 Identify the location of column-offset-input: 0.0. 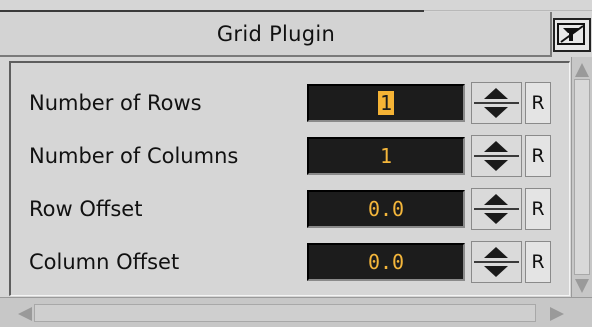
(386, 262).